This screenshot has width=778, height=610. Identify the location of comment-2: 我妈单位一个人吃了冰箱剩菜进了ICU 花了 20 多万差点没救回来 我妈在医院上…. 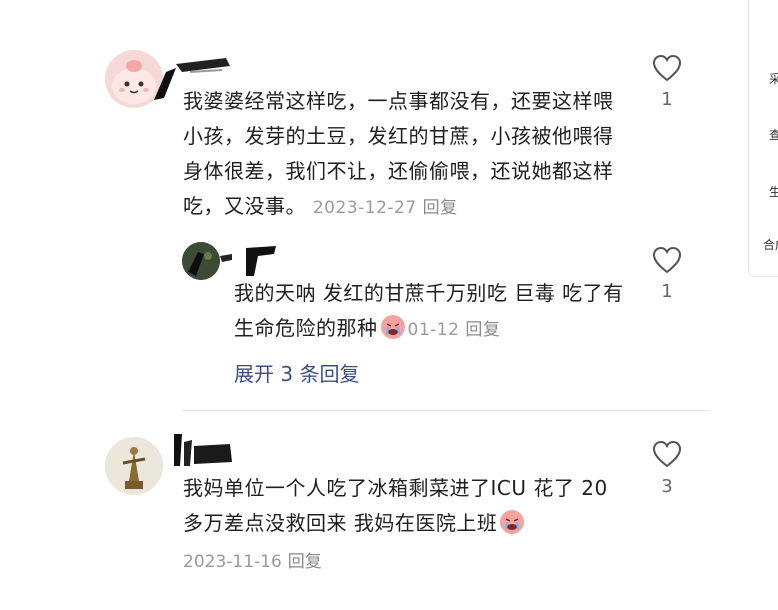
(405, 506).